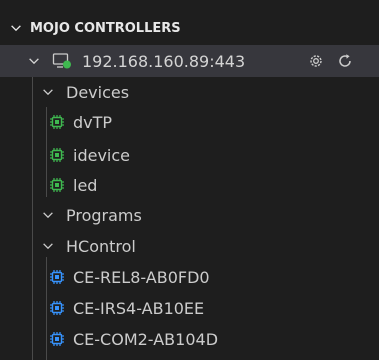 This screenshot has height=360, width=379. Describe the element at coordinates (139, 308) in the screenshot. I see `tree-item-label: CE-IRS4-AB10EE` at that location.